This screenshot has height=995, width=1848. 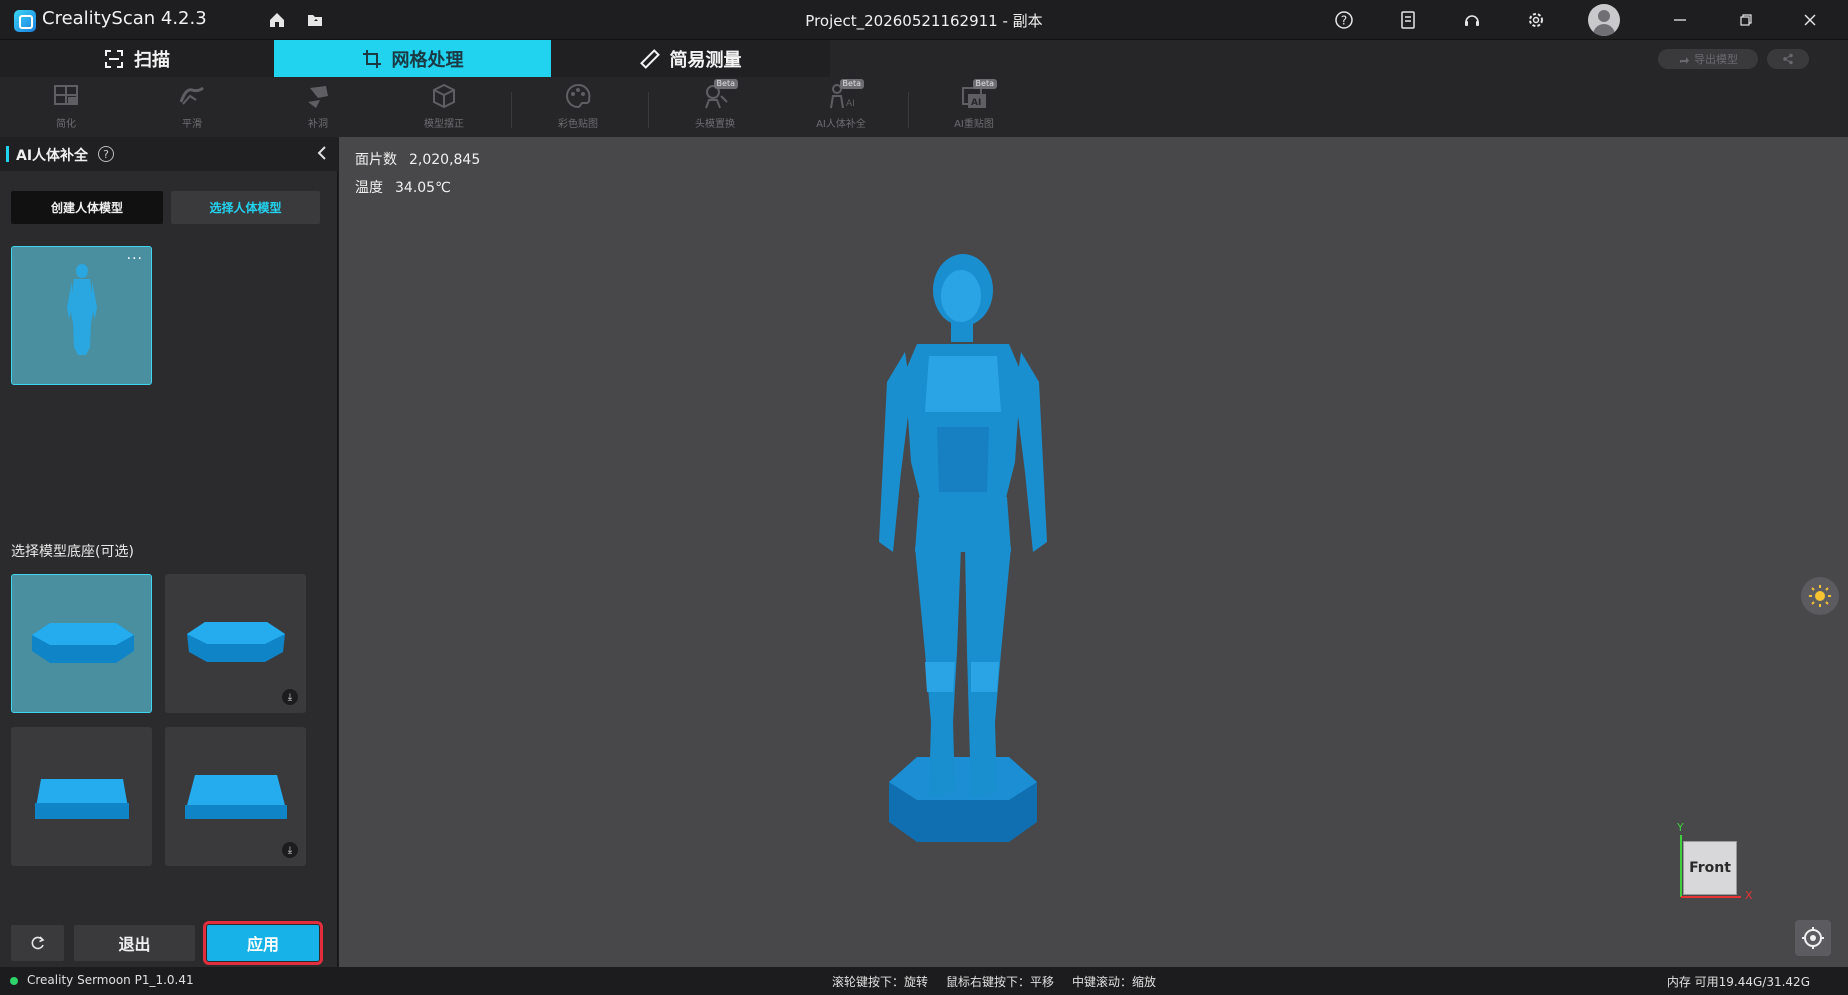 What do you see at coordinates (192, 96) in the screenshot?
I see `smooth-icon` at bounding box center [192, 96].